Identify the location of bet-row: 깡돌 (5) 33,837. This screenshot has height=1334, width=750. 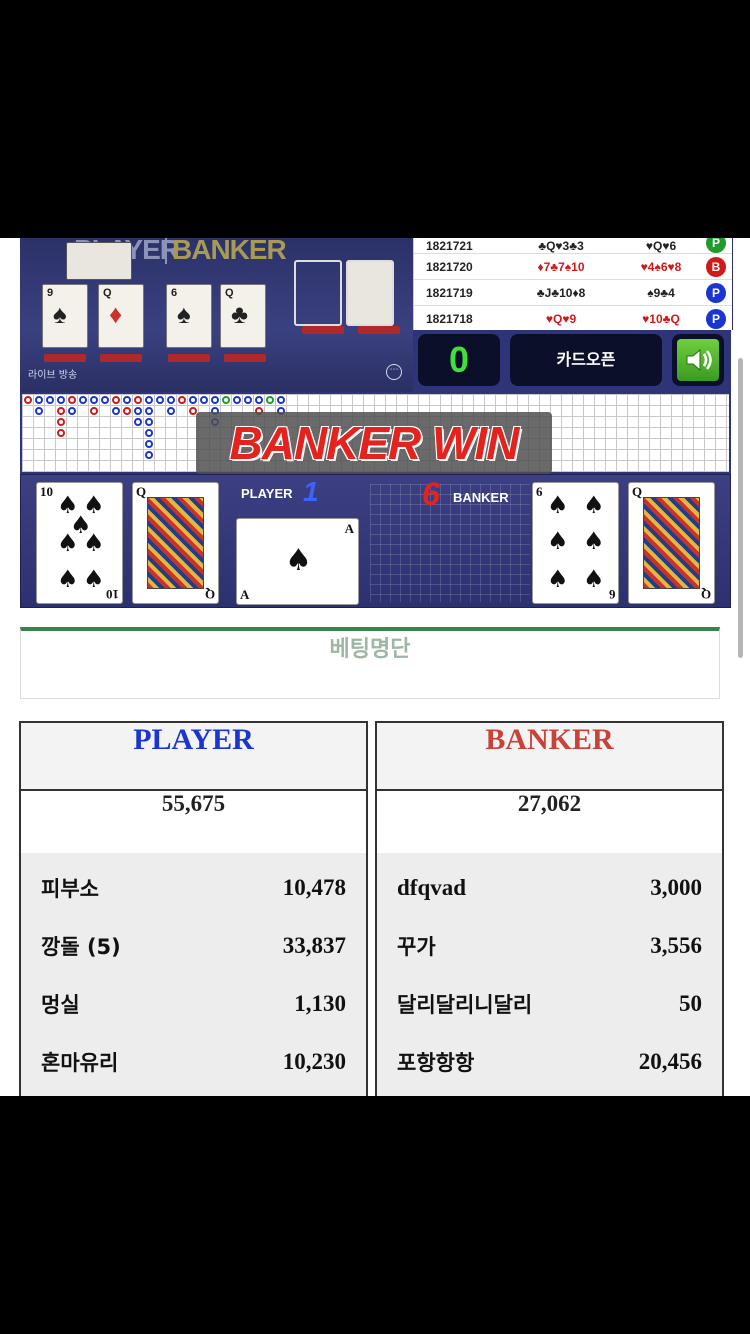
(193, 946).